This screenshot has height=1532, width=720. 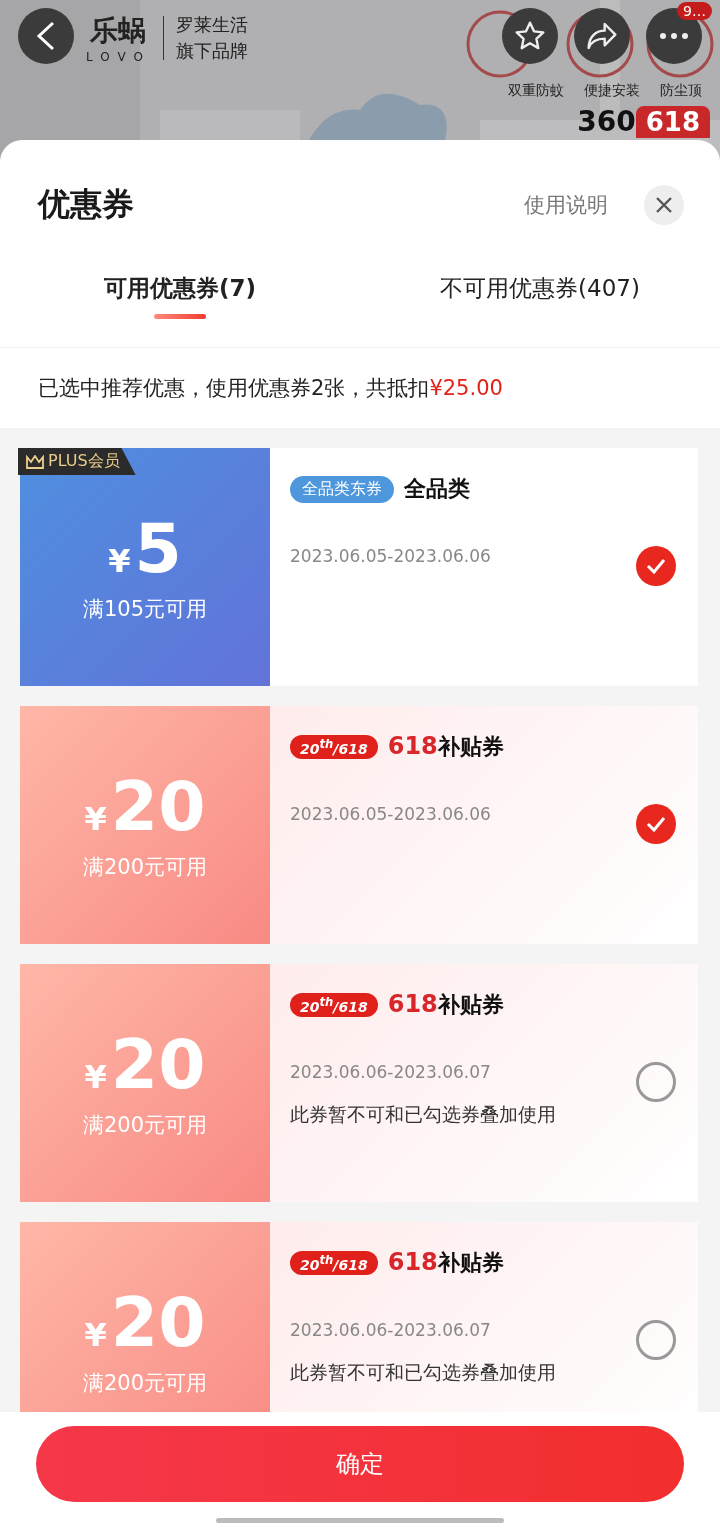 What do you see at coordinates (437, 488) in the screenshot?
I see `coupon-title: 全品类` at bounding box center [437, 488].